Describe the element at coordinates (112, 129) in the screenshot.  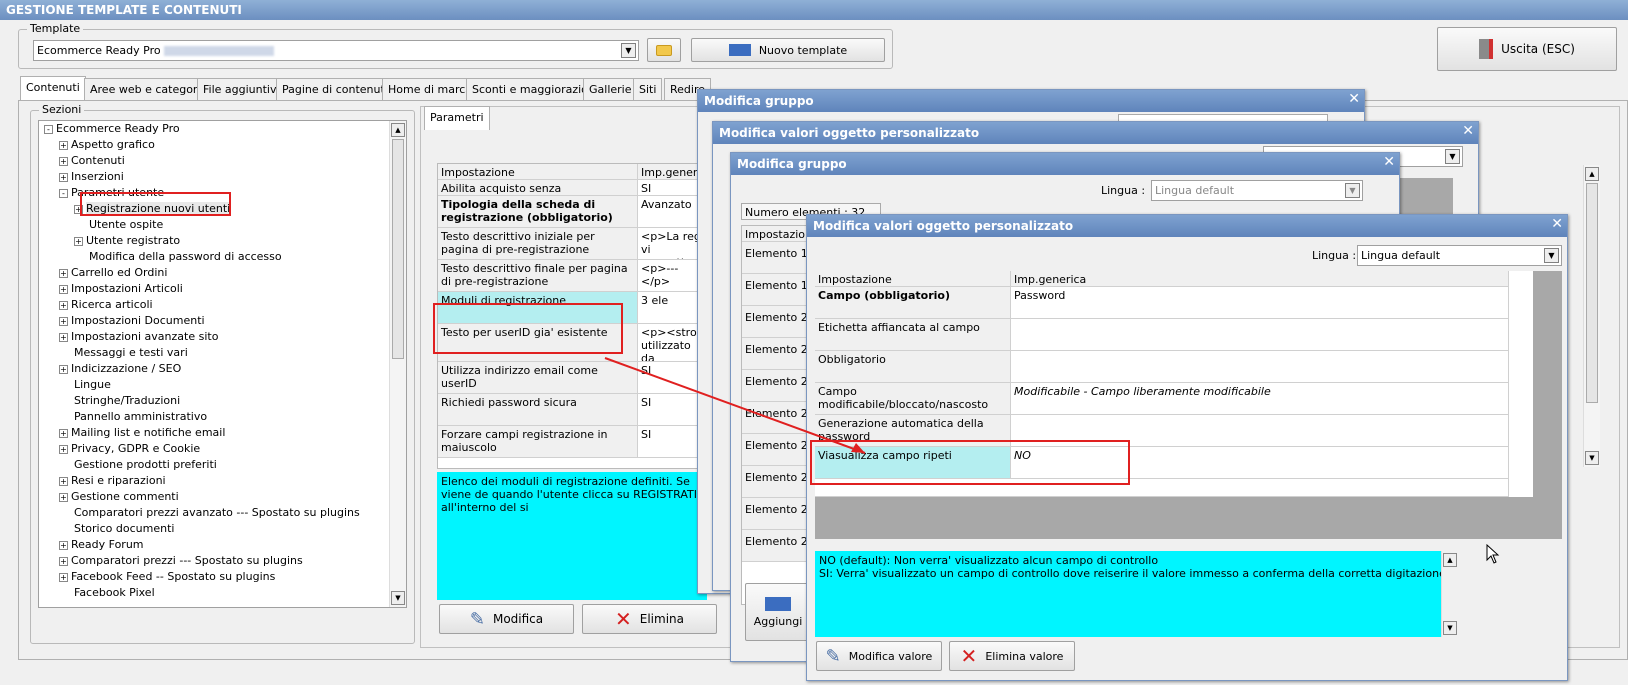
I see `tree-item: - Ecommerce Ready Pro` at that location.